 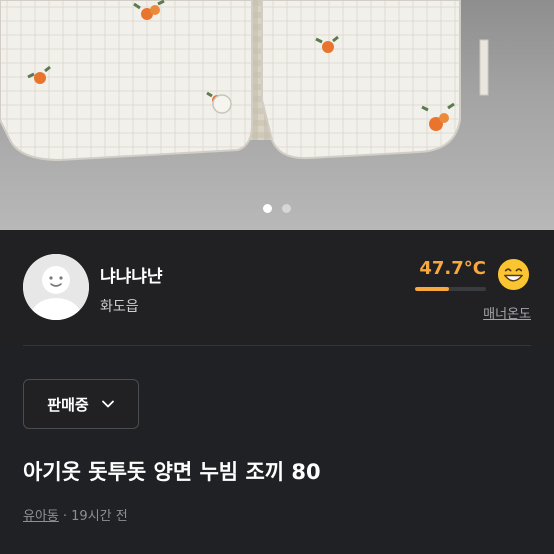 What do you see at coordinates (452, 268) in the screenshot?
I see `manner-temperature: 47.7°C` at bounding box center [452, 268].